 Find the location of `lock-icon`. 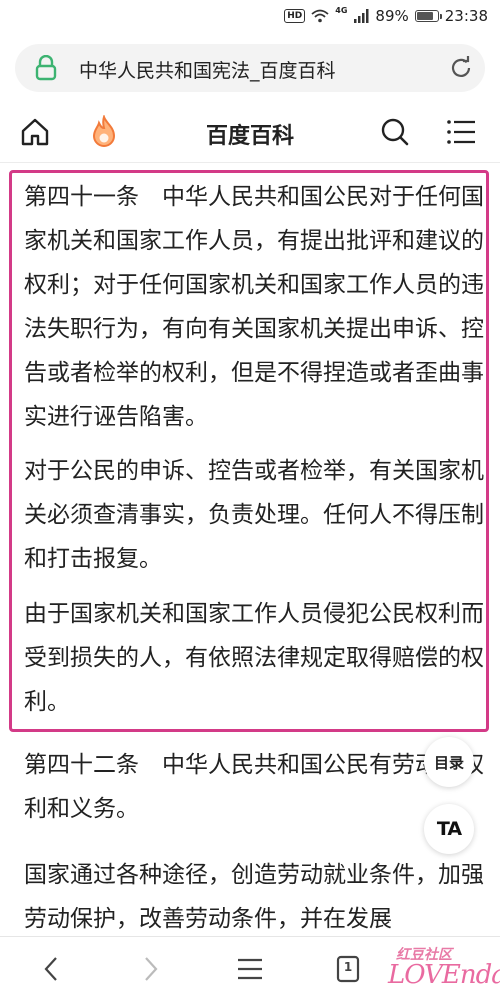

lock-icon is located at coordinates (46, 68).